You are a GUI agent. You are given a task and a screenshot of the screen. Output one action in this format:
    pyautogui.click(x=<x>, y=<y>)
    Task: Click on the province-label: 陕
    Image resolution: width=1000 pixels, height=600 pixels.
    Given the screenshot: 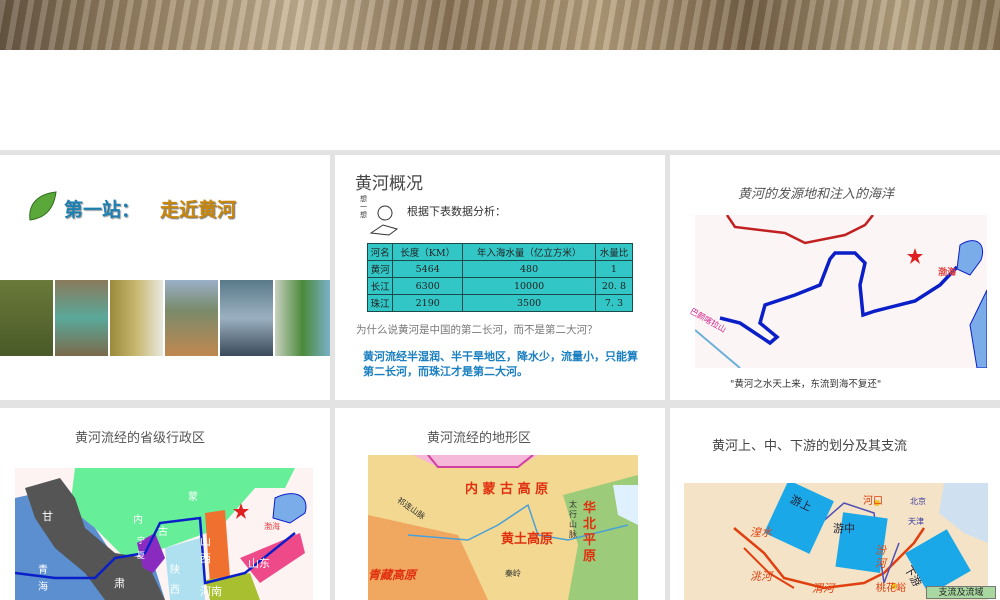 What is the action you would take?
    pyautogui.click(x=175, y=570)
    